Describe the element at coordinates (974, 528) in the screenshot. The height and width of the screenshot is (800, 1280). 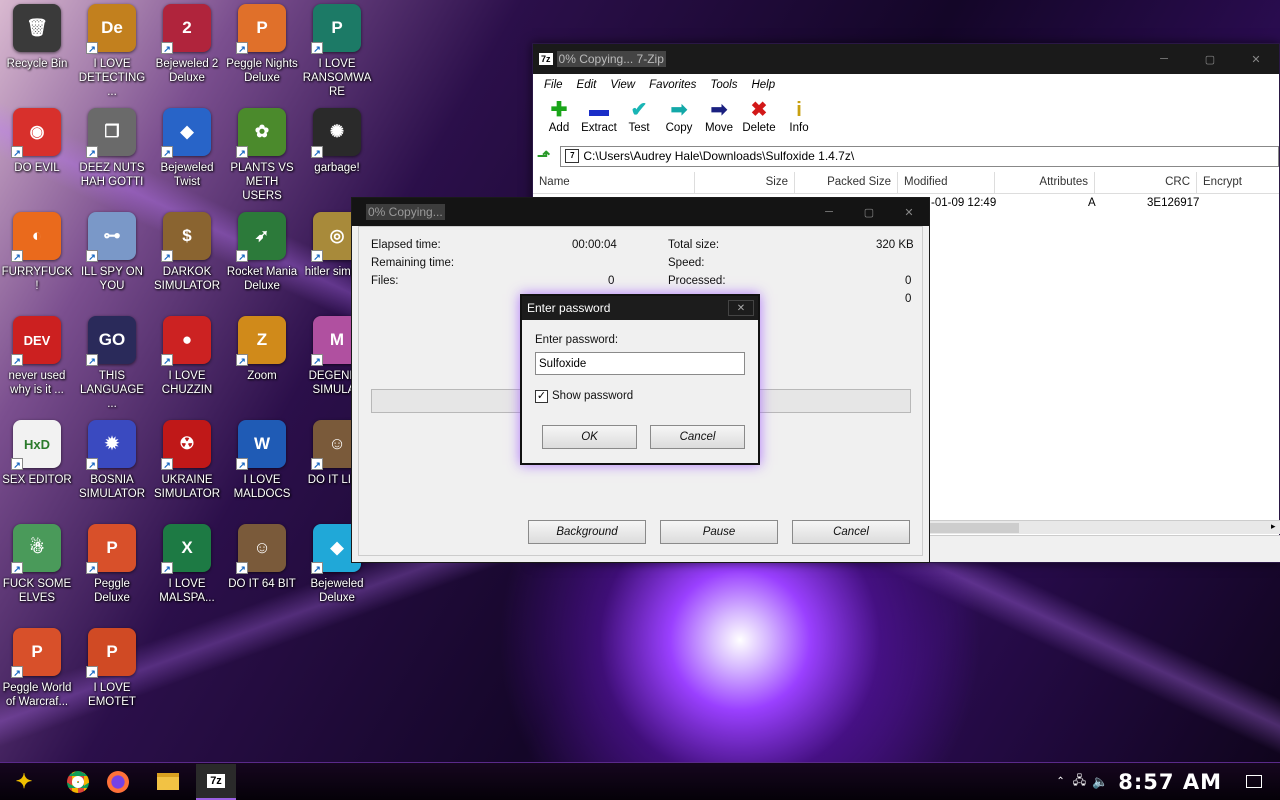
I see `scrollbar-thumb` at that location.